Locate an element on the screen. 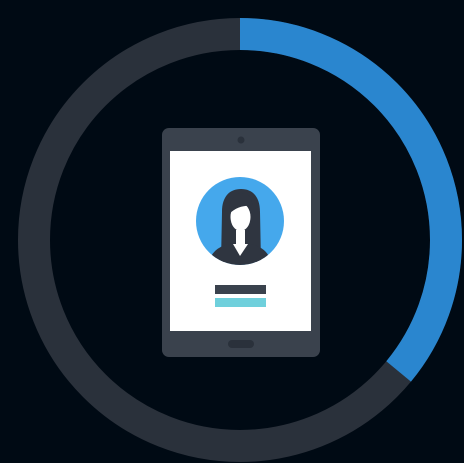  name-placeholder-bar is located at coordinates (240, 289).